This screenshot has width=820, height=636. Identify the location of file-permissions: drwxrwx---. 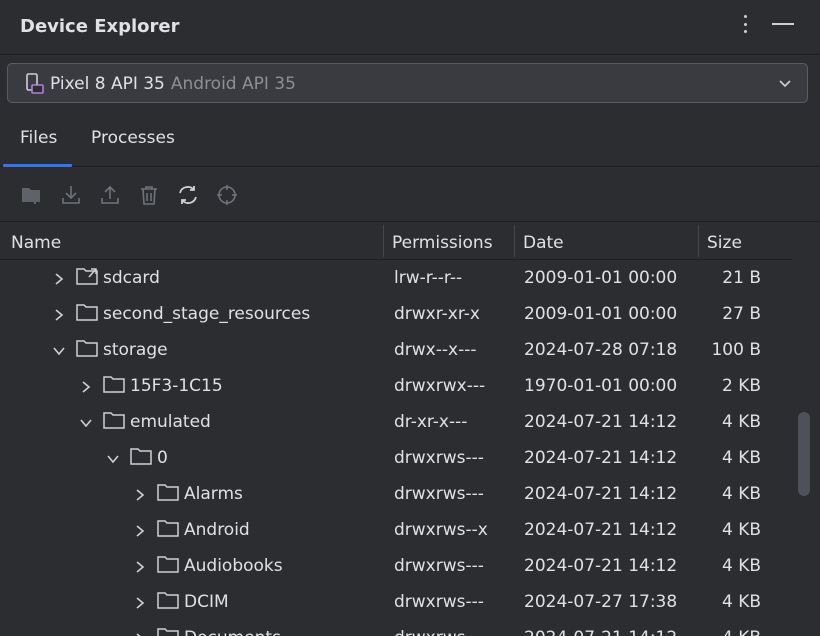
(440, 386).